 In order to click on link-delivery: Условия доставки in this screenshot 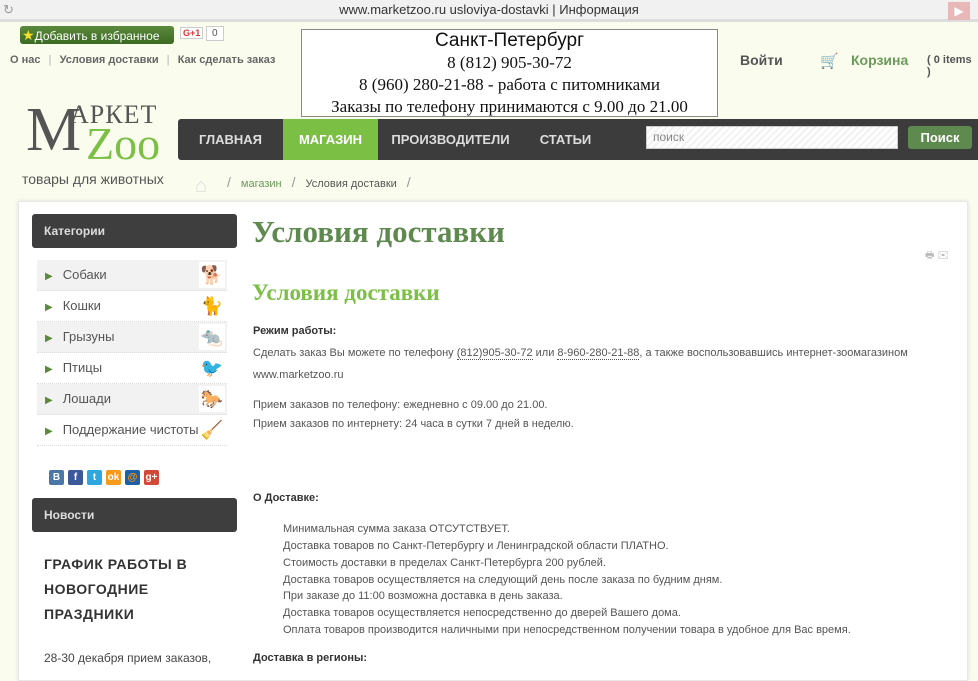, I will do `click(109, 60)`.